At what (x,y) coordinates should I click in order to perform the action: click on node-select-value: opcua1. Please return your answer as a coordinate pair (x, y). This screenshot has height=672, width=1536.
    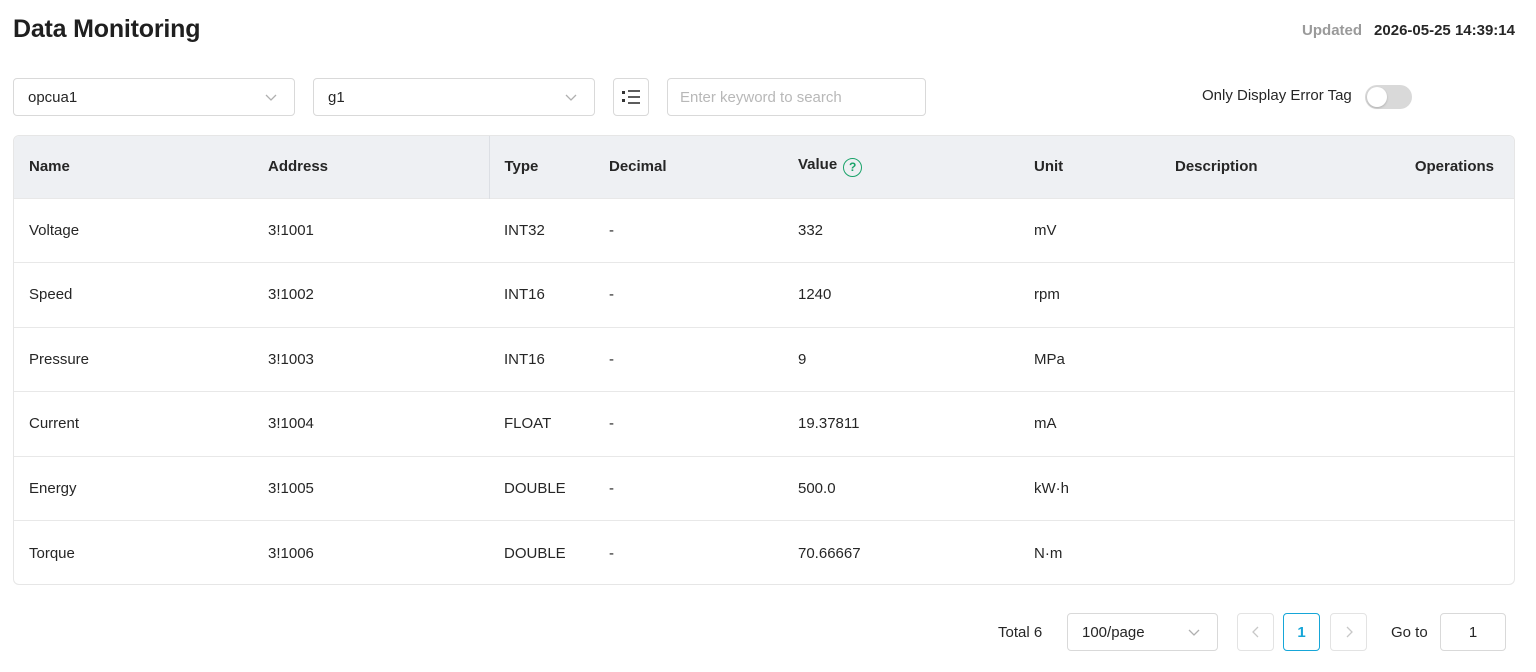
    Looking at the image, I should click on (53, 97).